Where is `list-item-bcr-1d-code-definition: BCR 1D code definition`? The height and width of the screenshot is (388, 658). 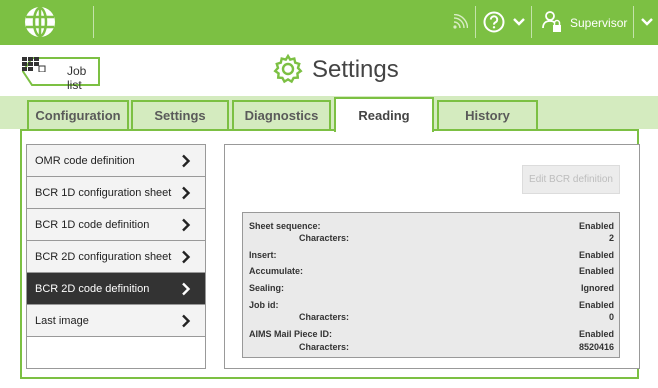 list-item-bcr-1d-code-definition: BCR 1D code definition is located at coordinates (116, 225).